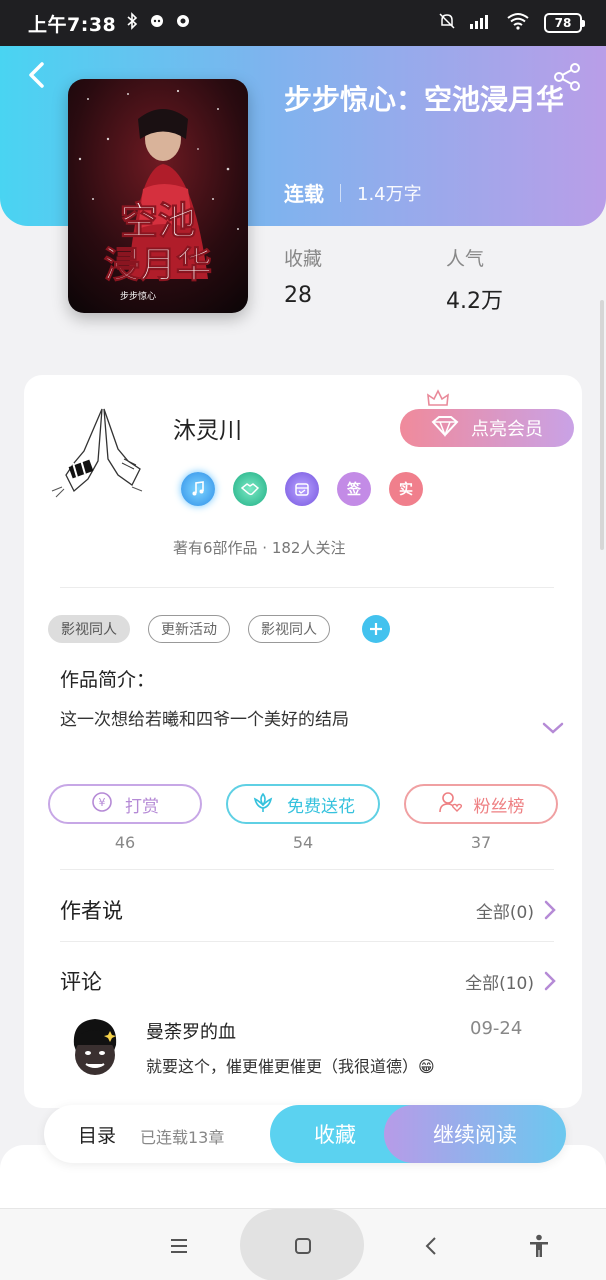 The height and width of the screenshot is (1280, 606). Describe the element at coordinates (602, 425) in the screenshot. I see `scrollbar` at that location.